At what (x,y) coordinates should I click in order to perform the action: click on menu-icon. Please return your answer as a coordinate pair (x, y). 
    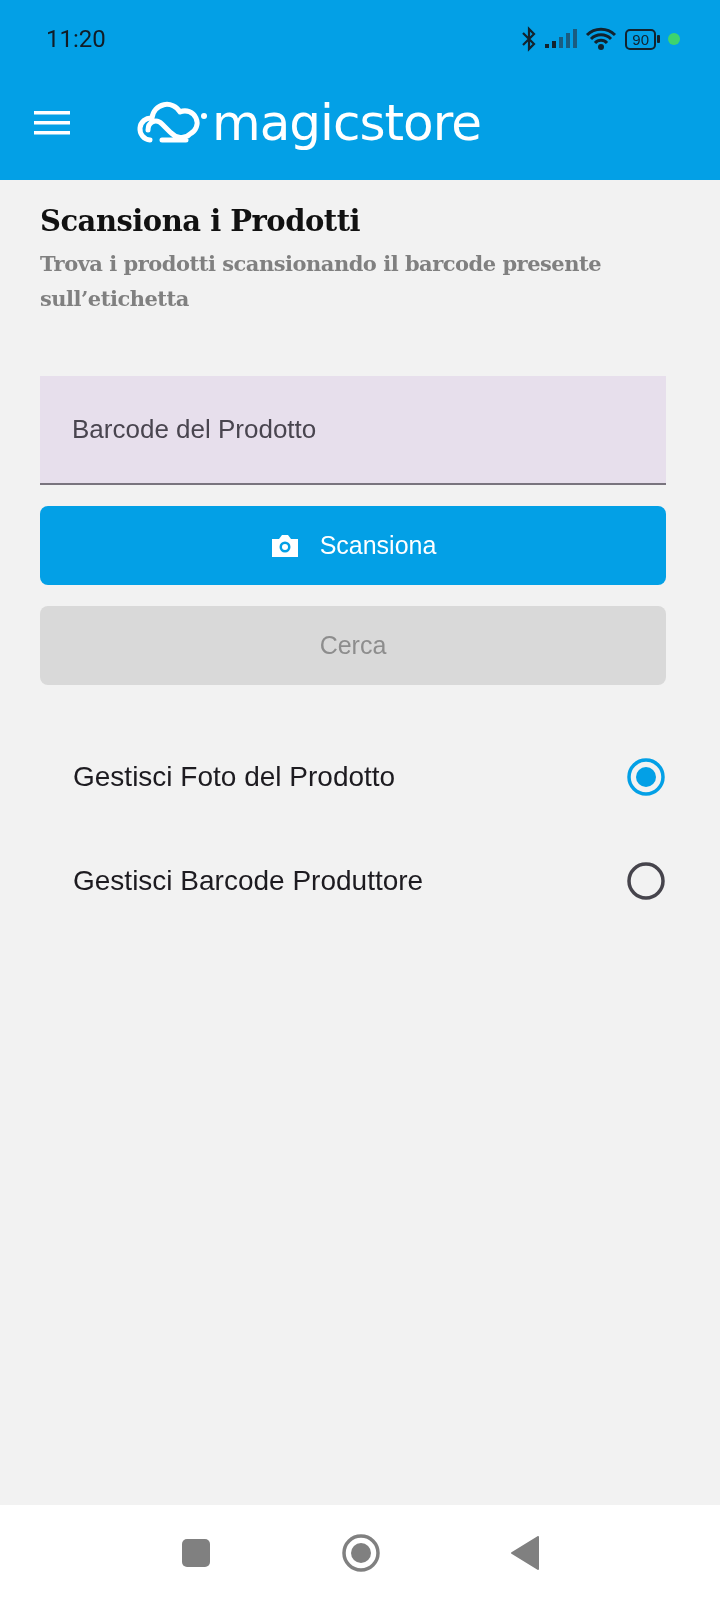
    Looking at the image, I should click on (52, 123).